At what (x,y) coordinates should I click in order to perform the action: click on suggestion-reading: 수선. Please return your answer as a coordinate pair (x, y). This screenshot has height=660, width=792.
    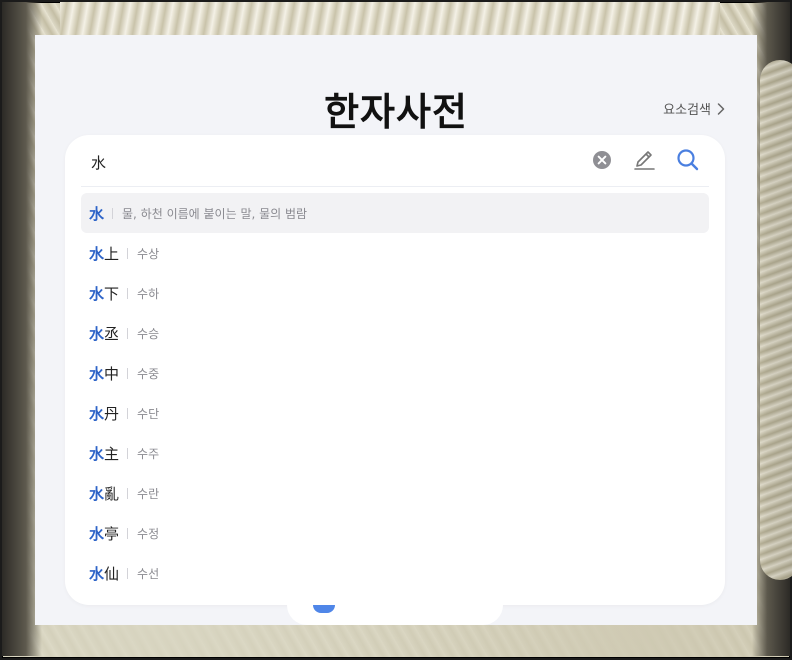
    Looking at the image, I should click on (148, 573).